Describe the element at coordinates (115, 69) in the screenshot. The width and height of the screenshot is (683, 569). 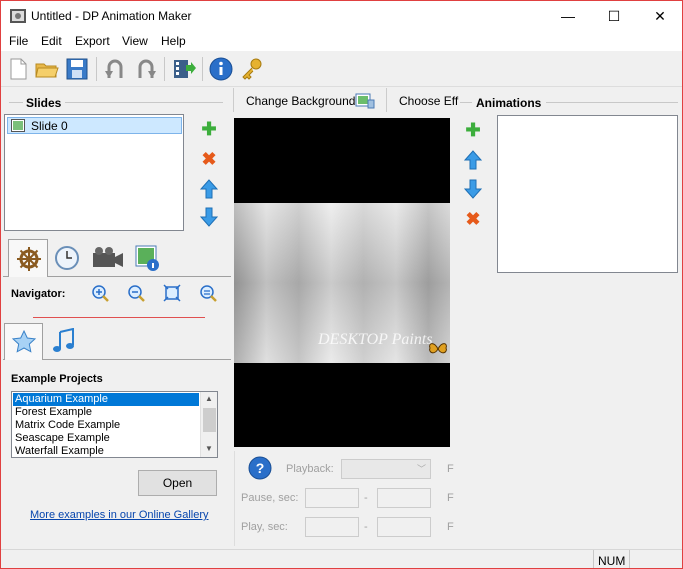
I see `undo-icon` at that location.